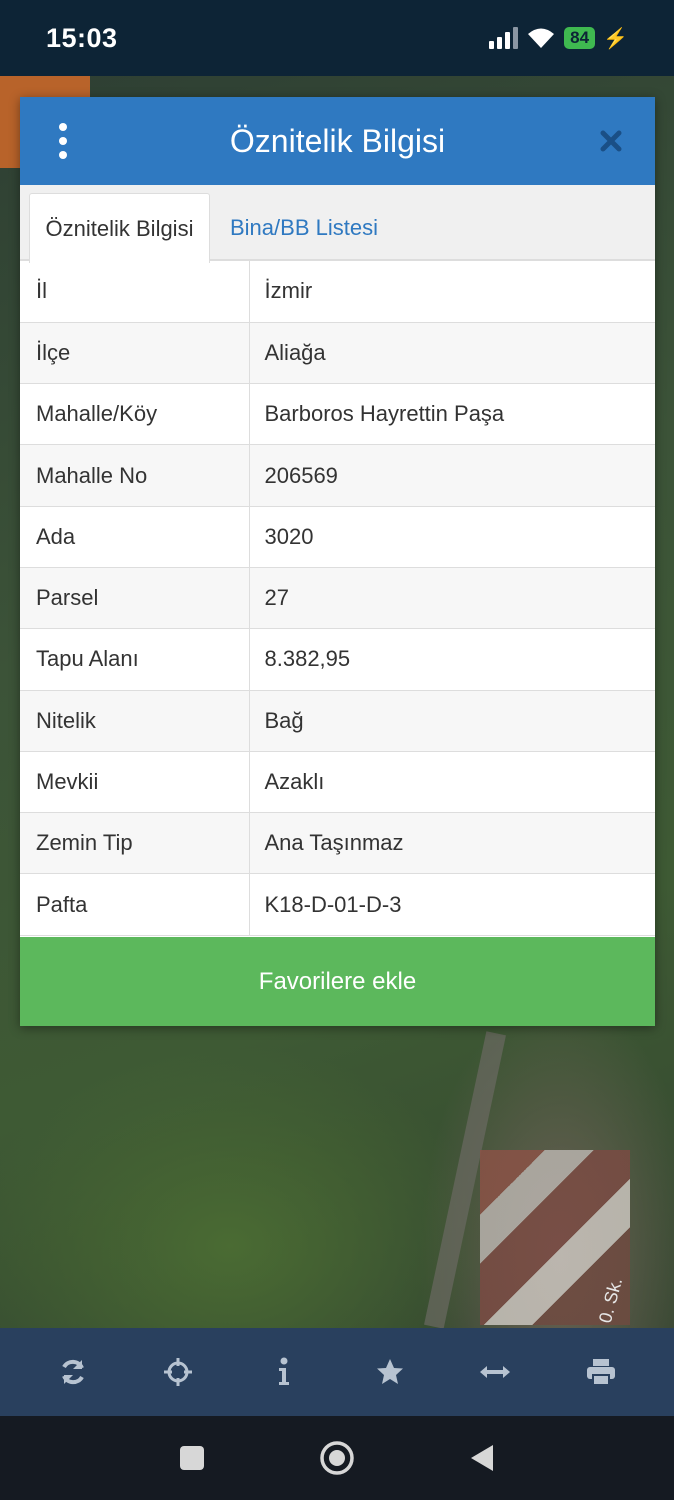 Image resolution: width=674 pixels, height=1500 pixels. I want to click on table-row: Parsel 27, so click(337, 598).